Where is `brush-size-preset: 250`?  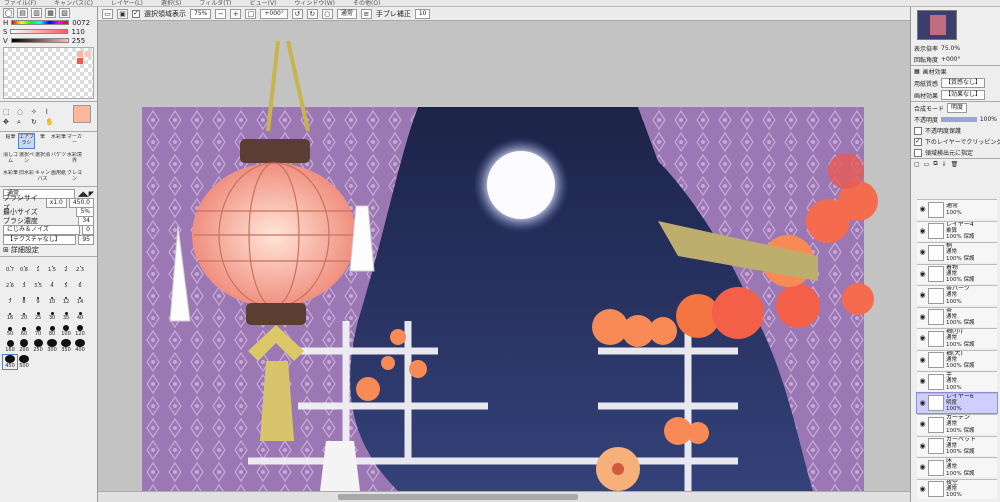 brush-size-preset: 250 is located at coordinates (38, 346).